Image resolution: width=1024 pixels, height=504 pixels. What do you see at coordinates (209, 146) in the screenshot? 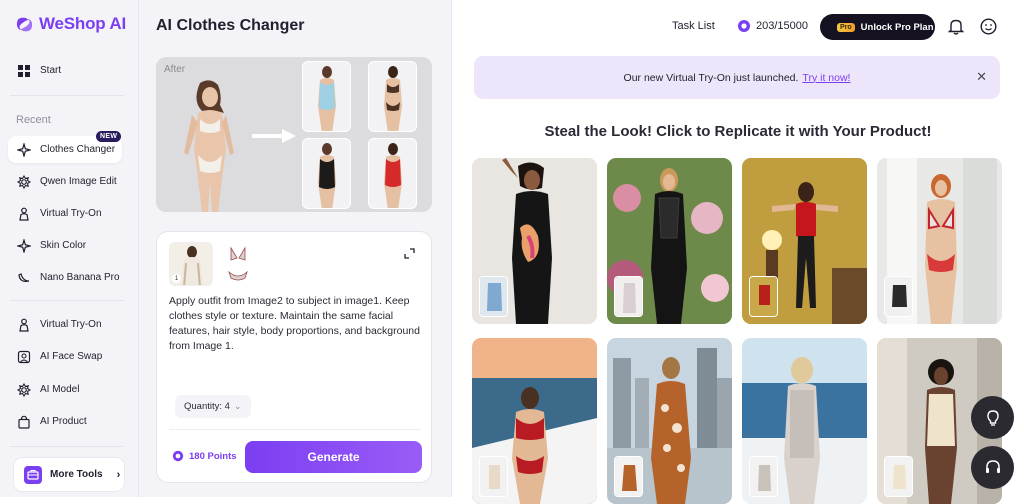
I see `model-image` at bounding box center [209, 146].